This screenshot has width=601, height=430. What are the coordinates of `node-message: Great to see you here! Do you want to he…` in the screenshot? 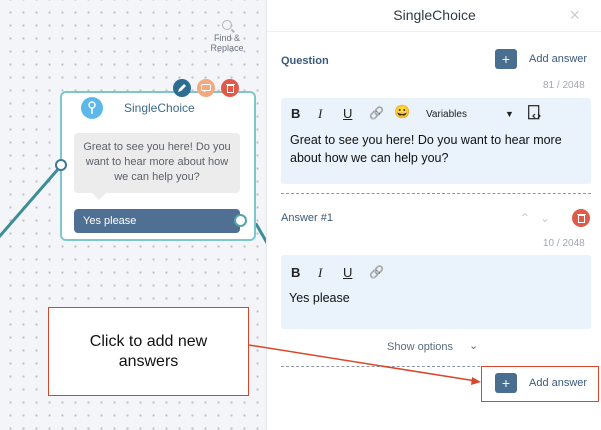 It's located at (157, 166).